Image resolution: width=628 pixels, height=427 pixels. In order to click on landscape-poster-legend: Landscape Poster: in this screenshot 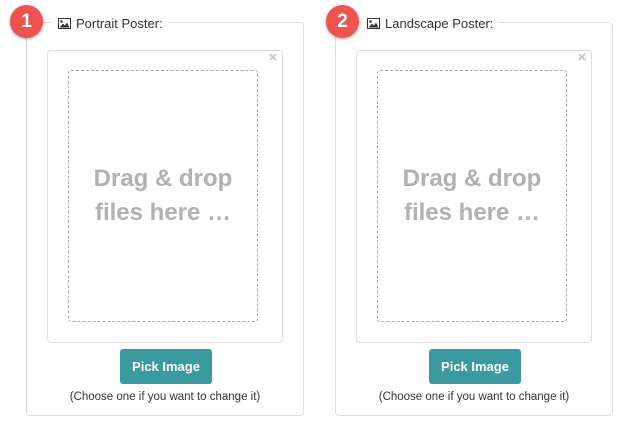, I will do `click(430, 23)`.